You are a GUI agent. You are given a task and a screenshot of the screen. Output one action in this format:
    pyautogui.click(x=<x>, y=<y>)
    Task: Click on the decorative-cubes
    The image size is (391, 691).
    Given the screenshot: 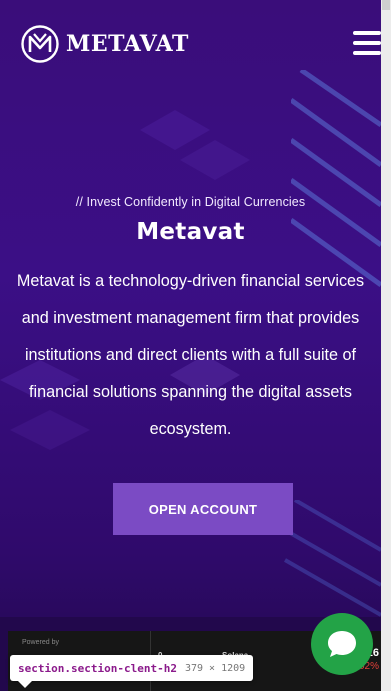 What is the action you would take?
    pyautogui.click(x=195, y=145)
    